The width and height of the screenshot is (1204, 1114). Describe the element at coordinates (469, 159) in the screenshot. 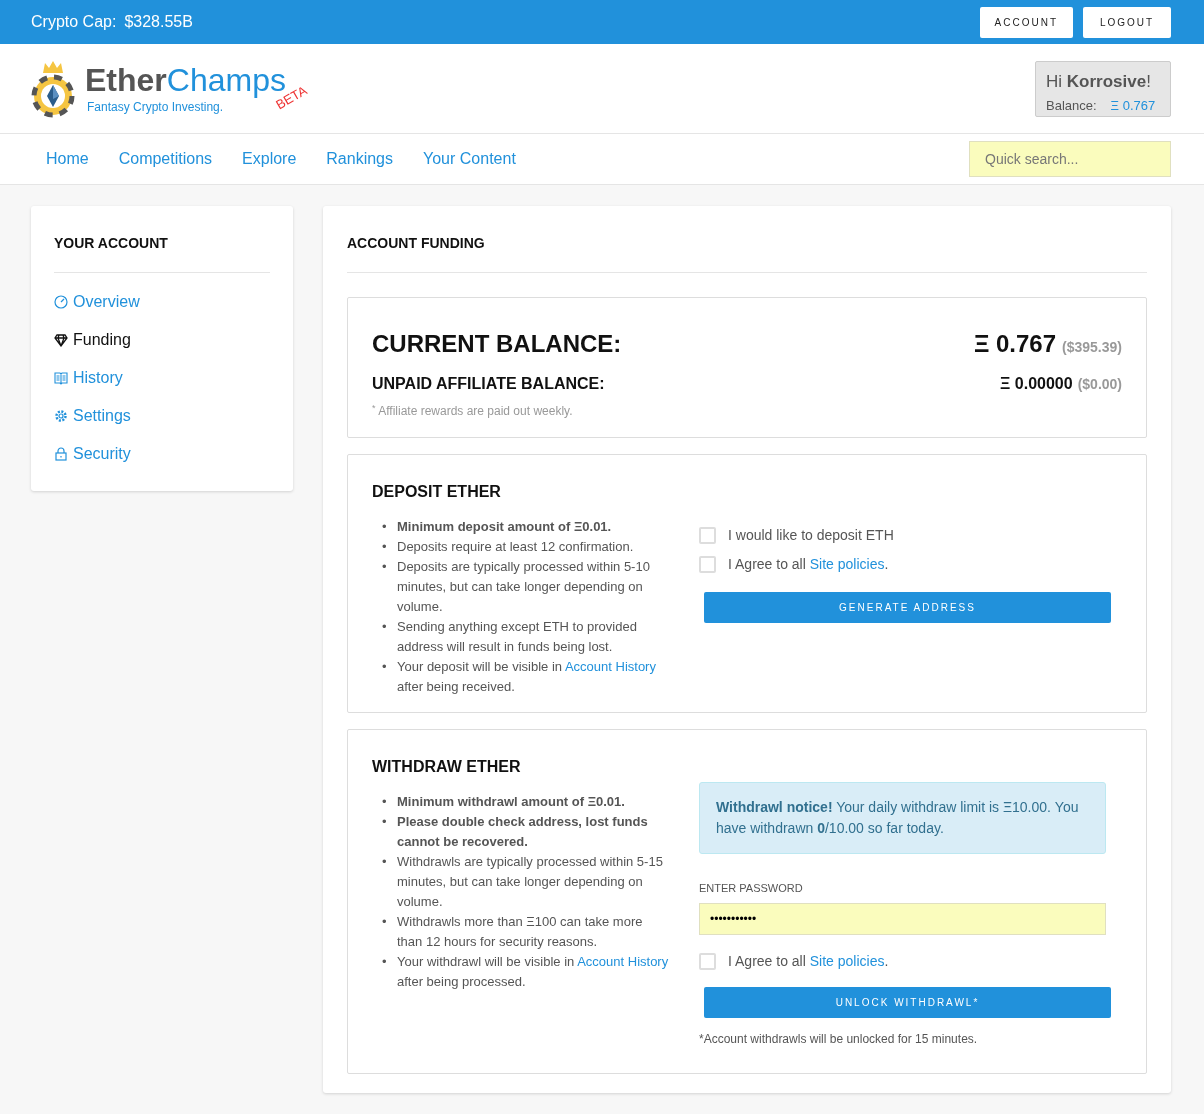

I see `nav-link: Your Content` at that location.